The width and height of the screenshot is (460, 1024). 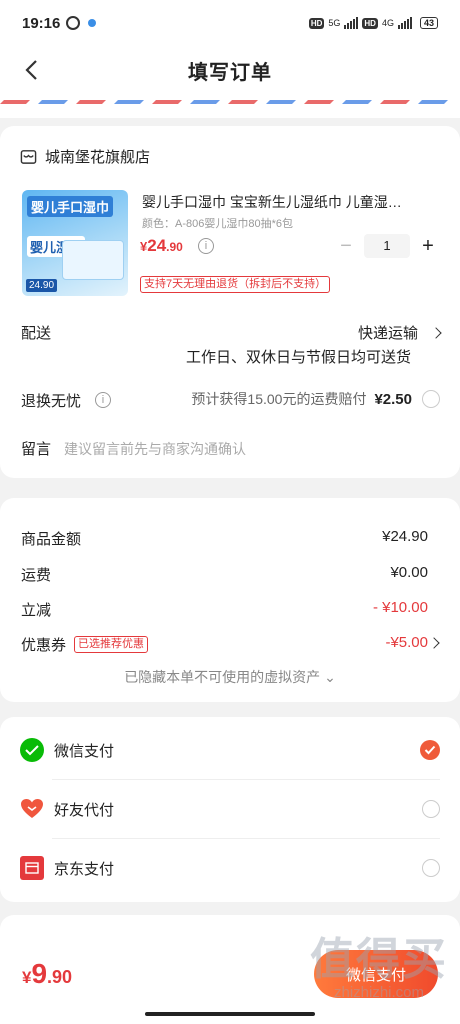 I want to click on friend-pay-icon, so click(x=32, y=809).